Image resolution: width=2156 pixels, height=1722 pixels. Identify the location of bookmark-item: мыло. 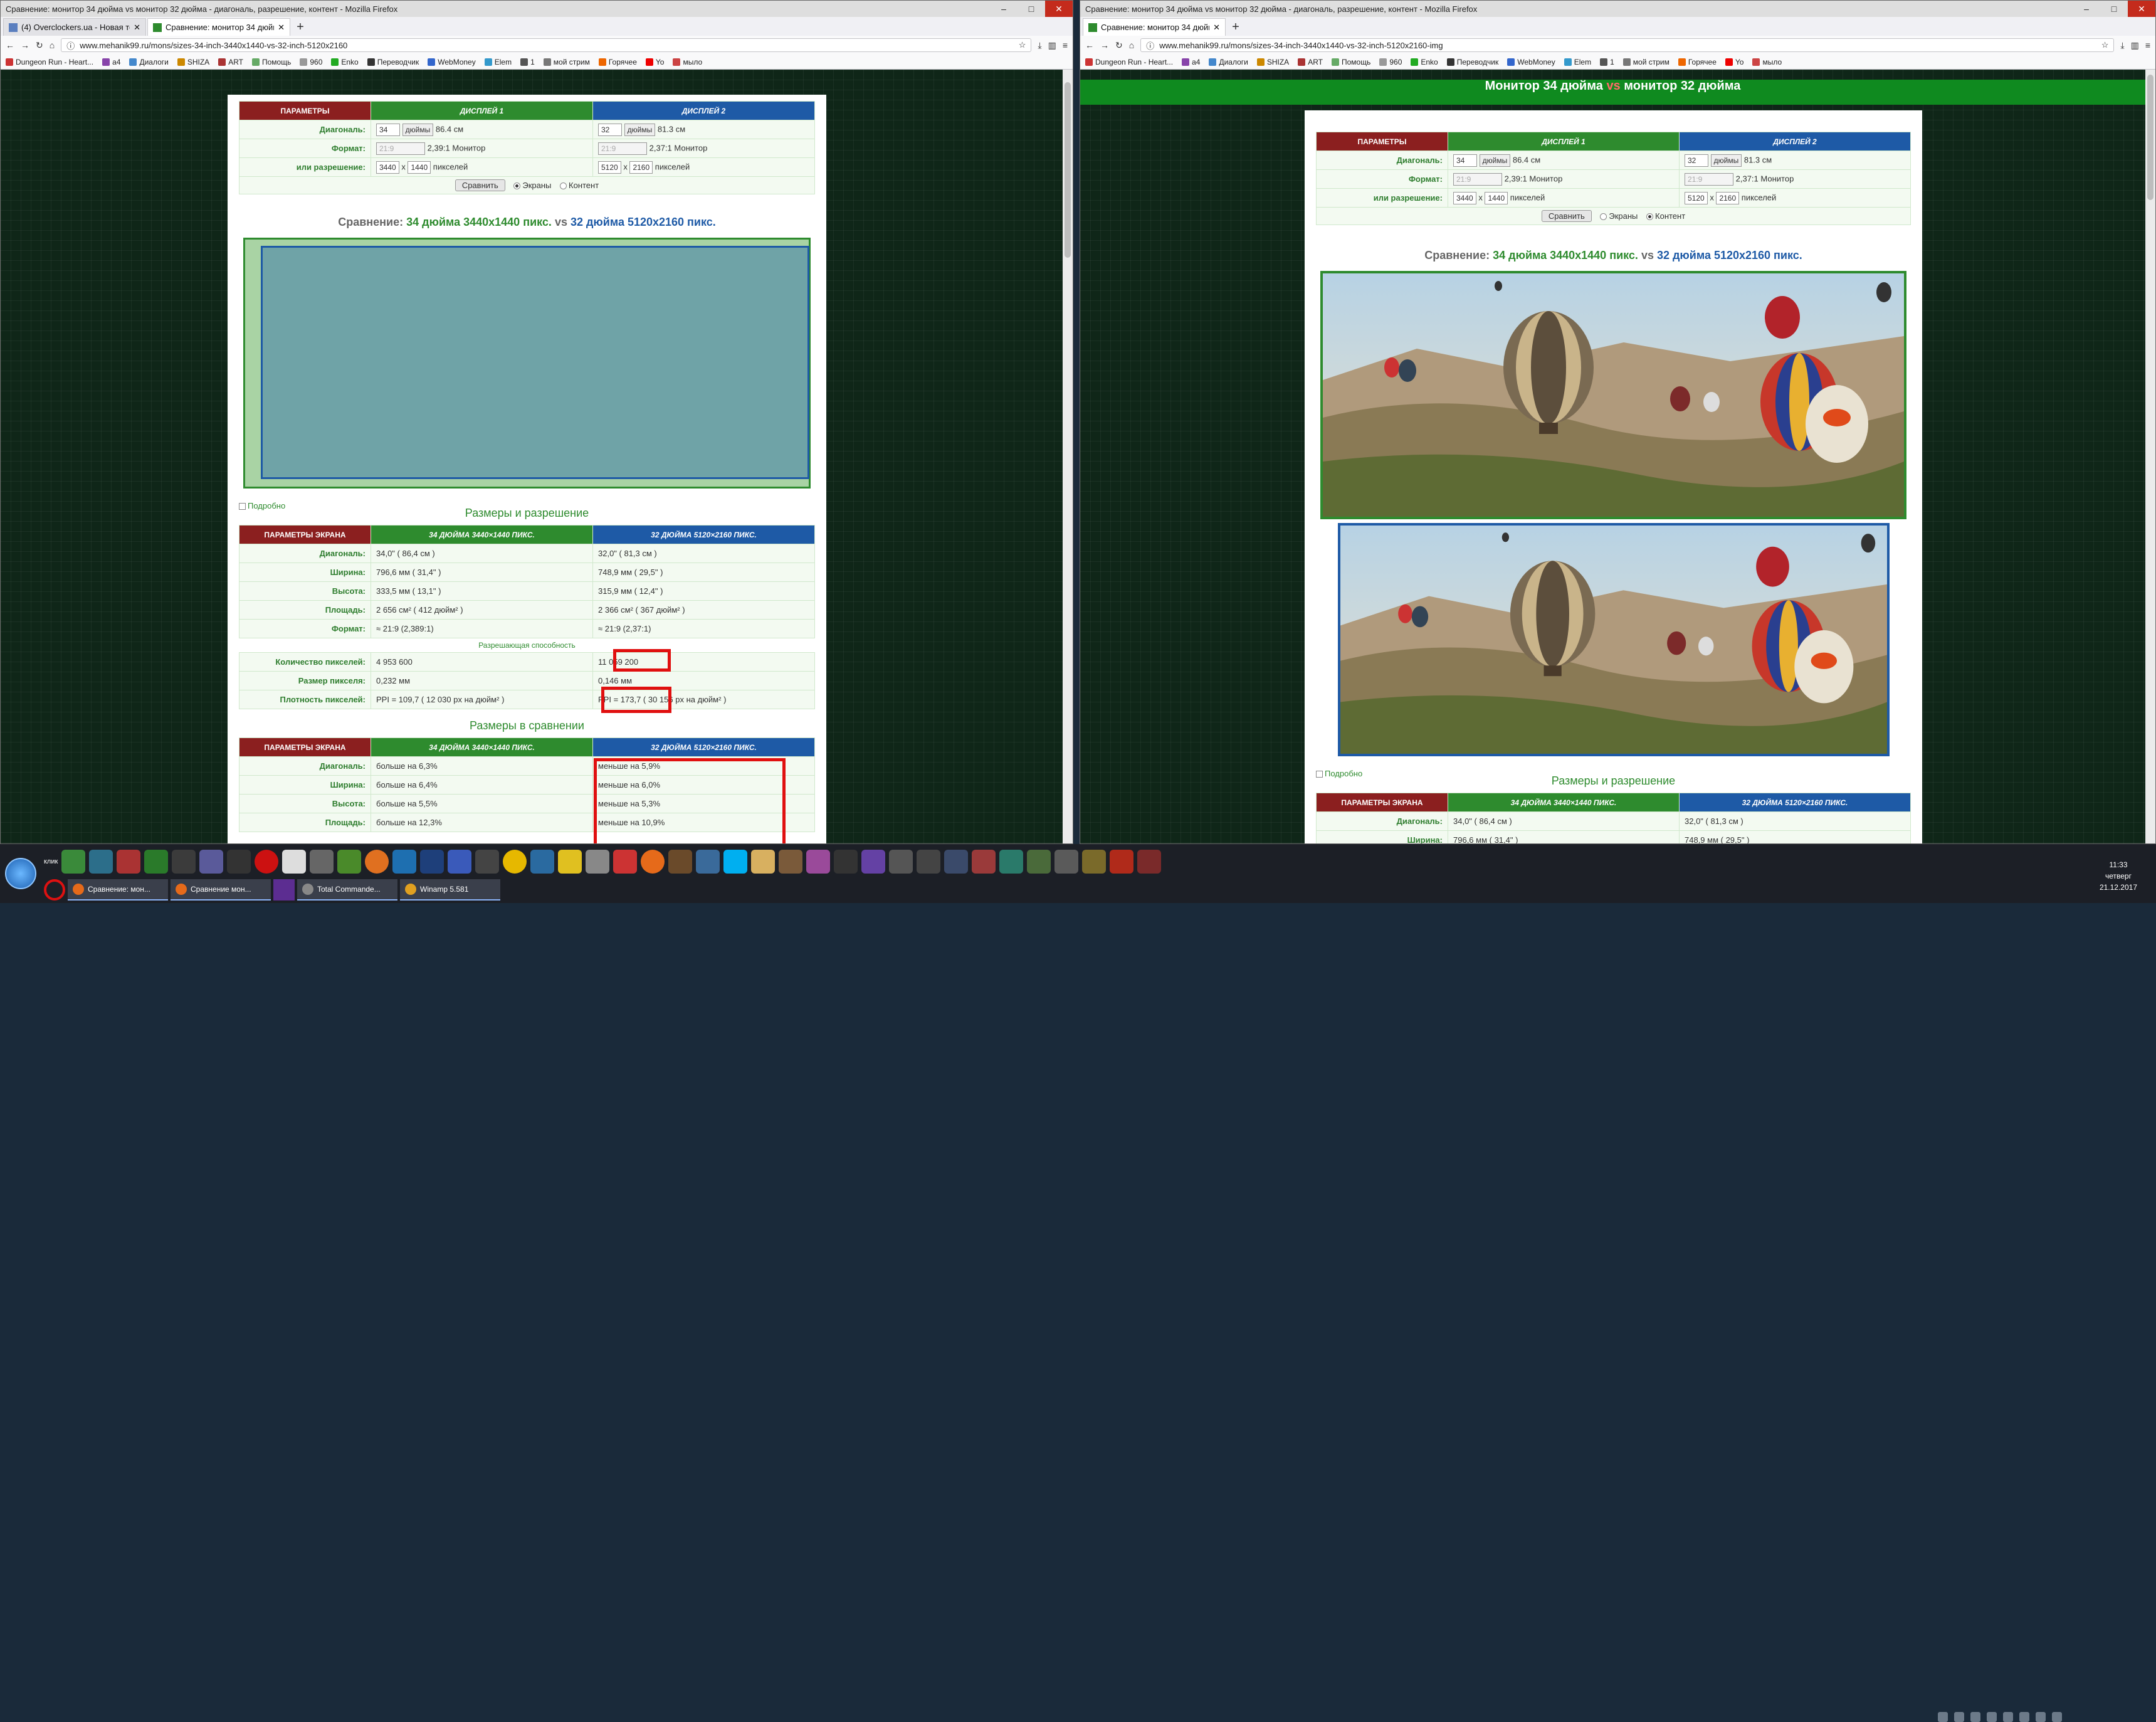
(687, 62).